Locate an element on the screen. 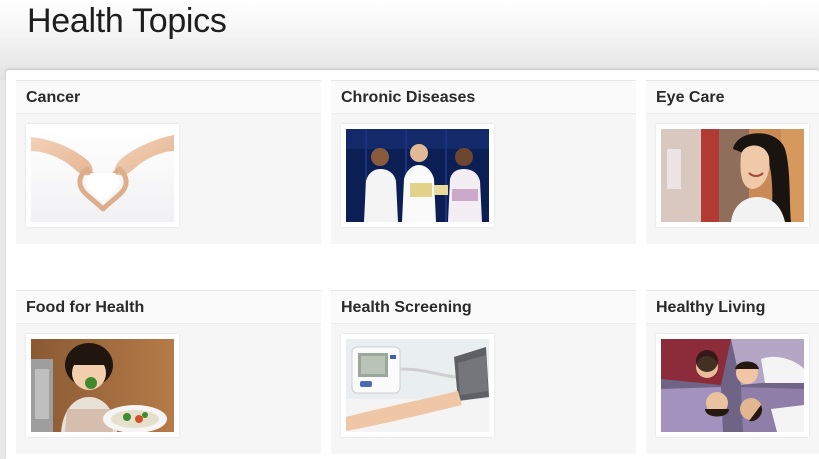 The height and width of the screenshot is (459, 819). topic-card-eye-care: Eye Care is located at coordinates (732, 162).